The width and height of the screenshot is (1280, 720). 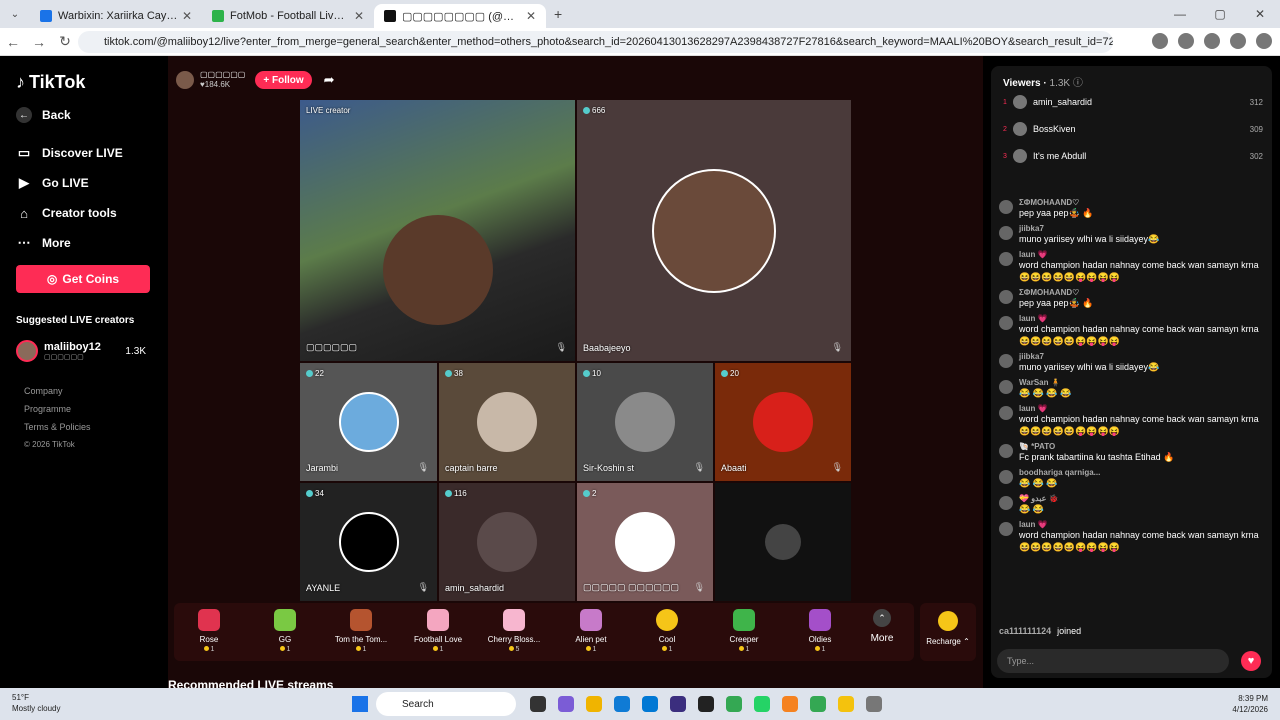 What do you see at coordinates (820, 631) in the screenshot?
I see `gift-item: Oldies 1` at bounding box center [820, 631].